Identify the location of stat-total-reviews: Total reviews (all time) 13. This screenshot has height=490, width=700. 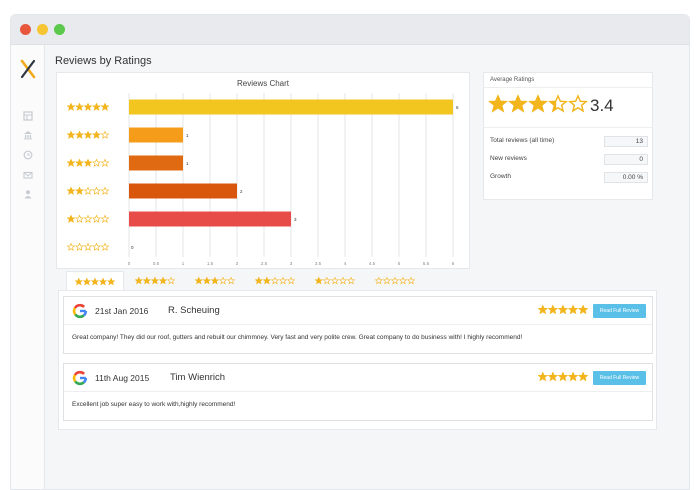
(569, 141).